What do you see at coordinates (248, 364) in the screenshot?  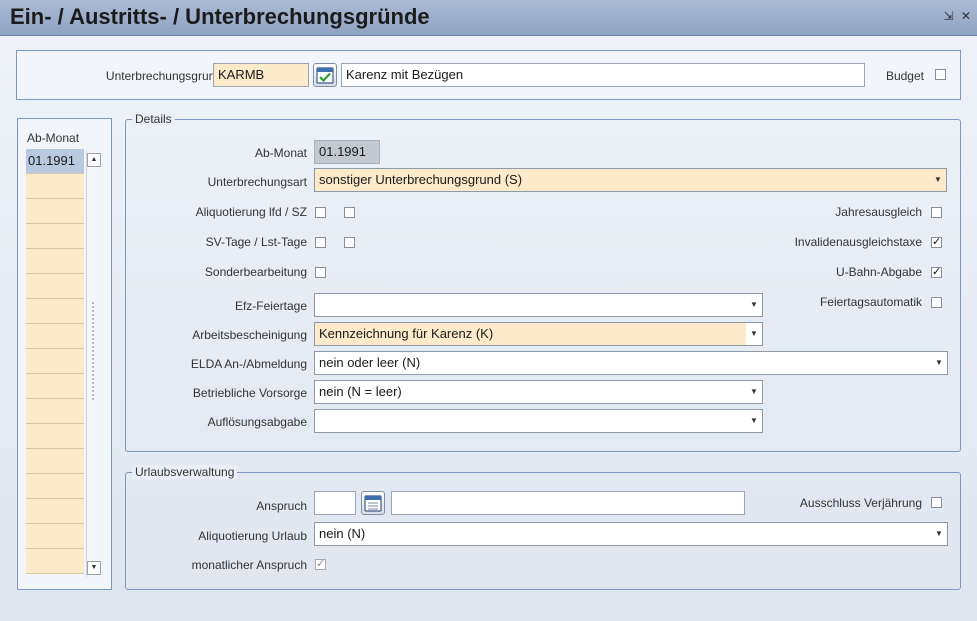 I see `elda-label: ELDA An-/Abmeldung` at bounding box center [248, 364].